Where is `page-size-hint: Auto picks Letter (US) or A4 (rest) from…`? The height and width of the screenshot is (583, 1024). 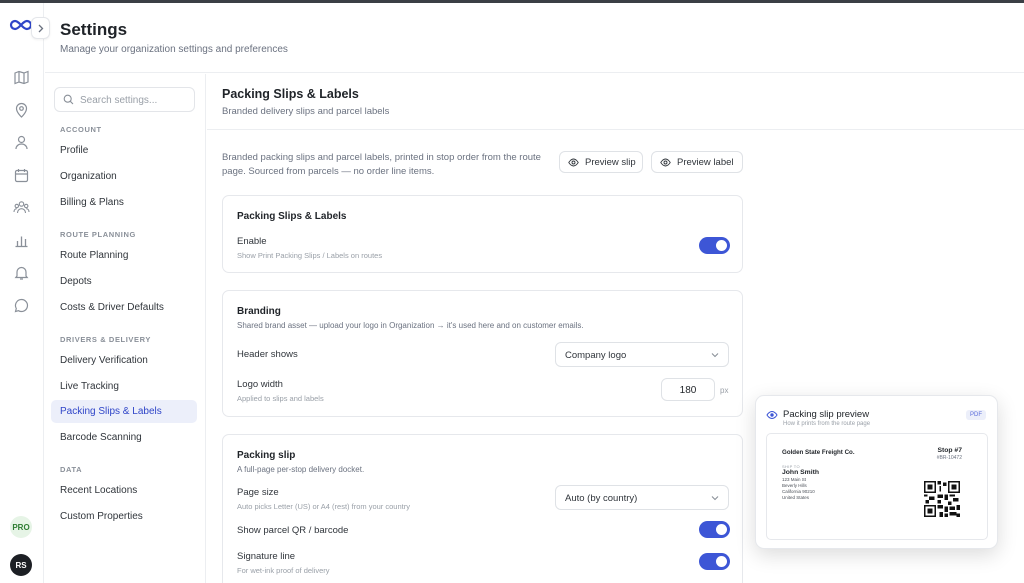 page-size-hint: Auto picks Letter (US) or A4 (rest) from… is located at coordinates (323, 506).